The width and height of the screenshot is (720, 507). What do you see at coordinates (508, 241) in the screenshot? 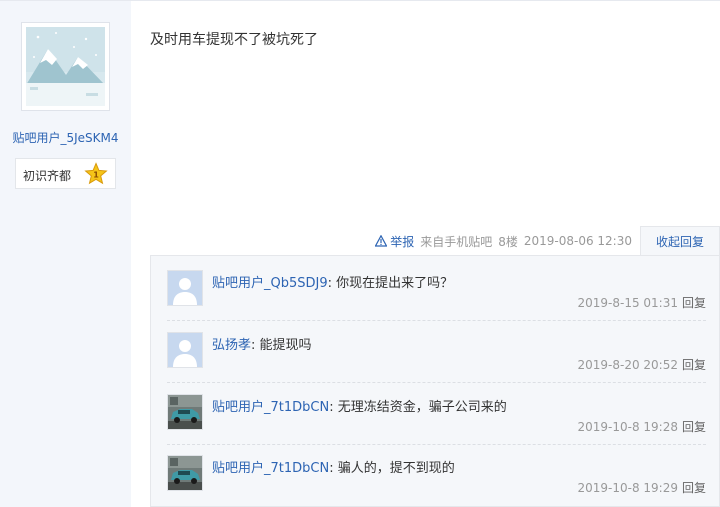
I see `post-floor: 8楼` at bounding box center [508, 241].